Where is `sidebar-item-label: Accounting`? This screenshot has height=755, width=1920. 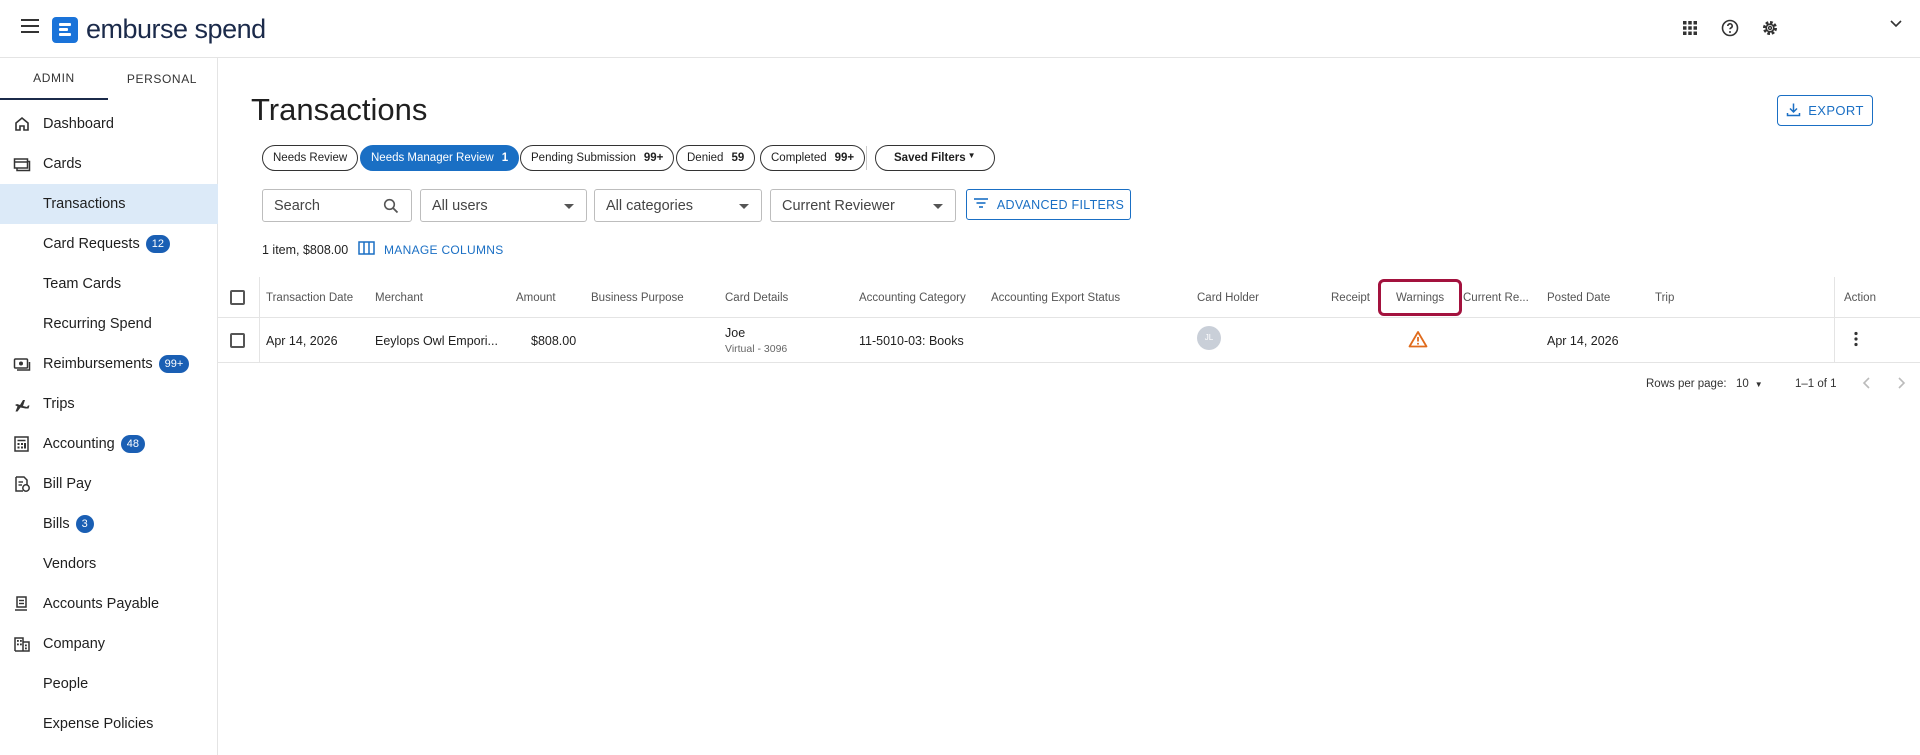 sidebar-item-label: Accounting is located at coordinates (79, 444).